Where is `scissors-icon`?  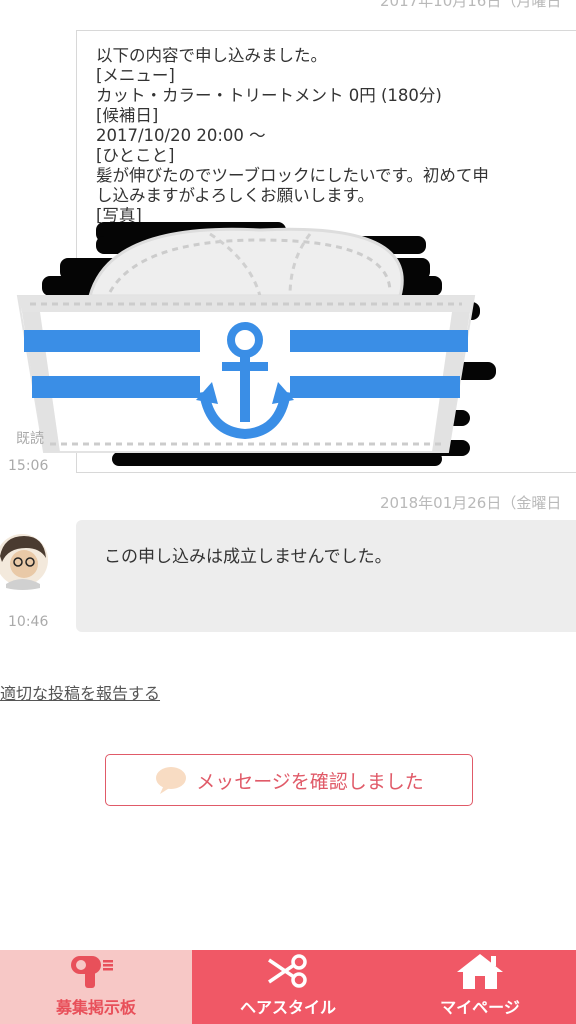
scissors-icon is located at coordinates (287, 971).